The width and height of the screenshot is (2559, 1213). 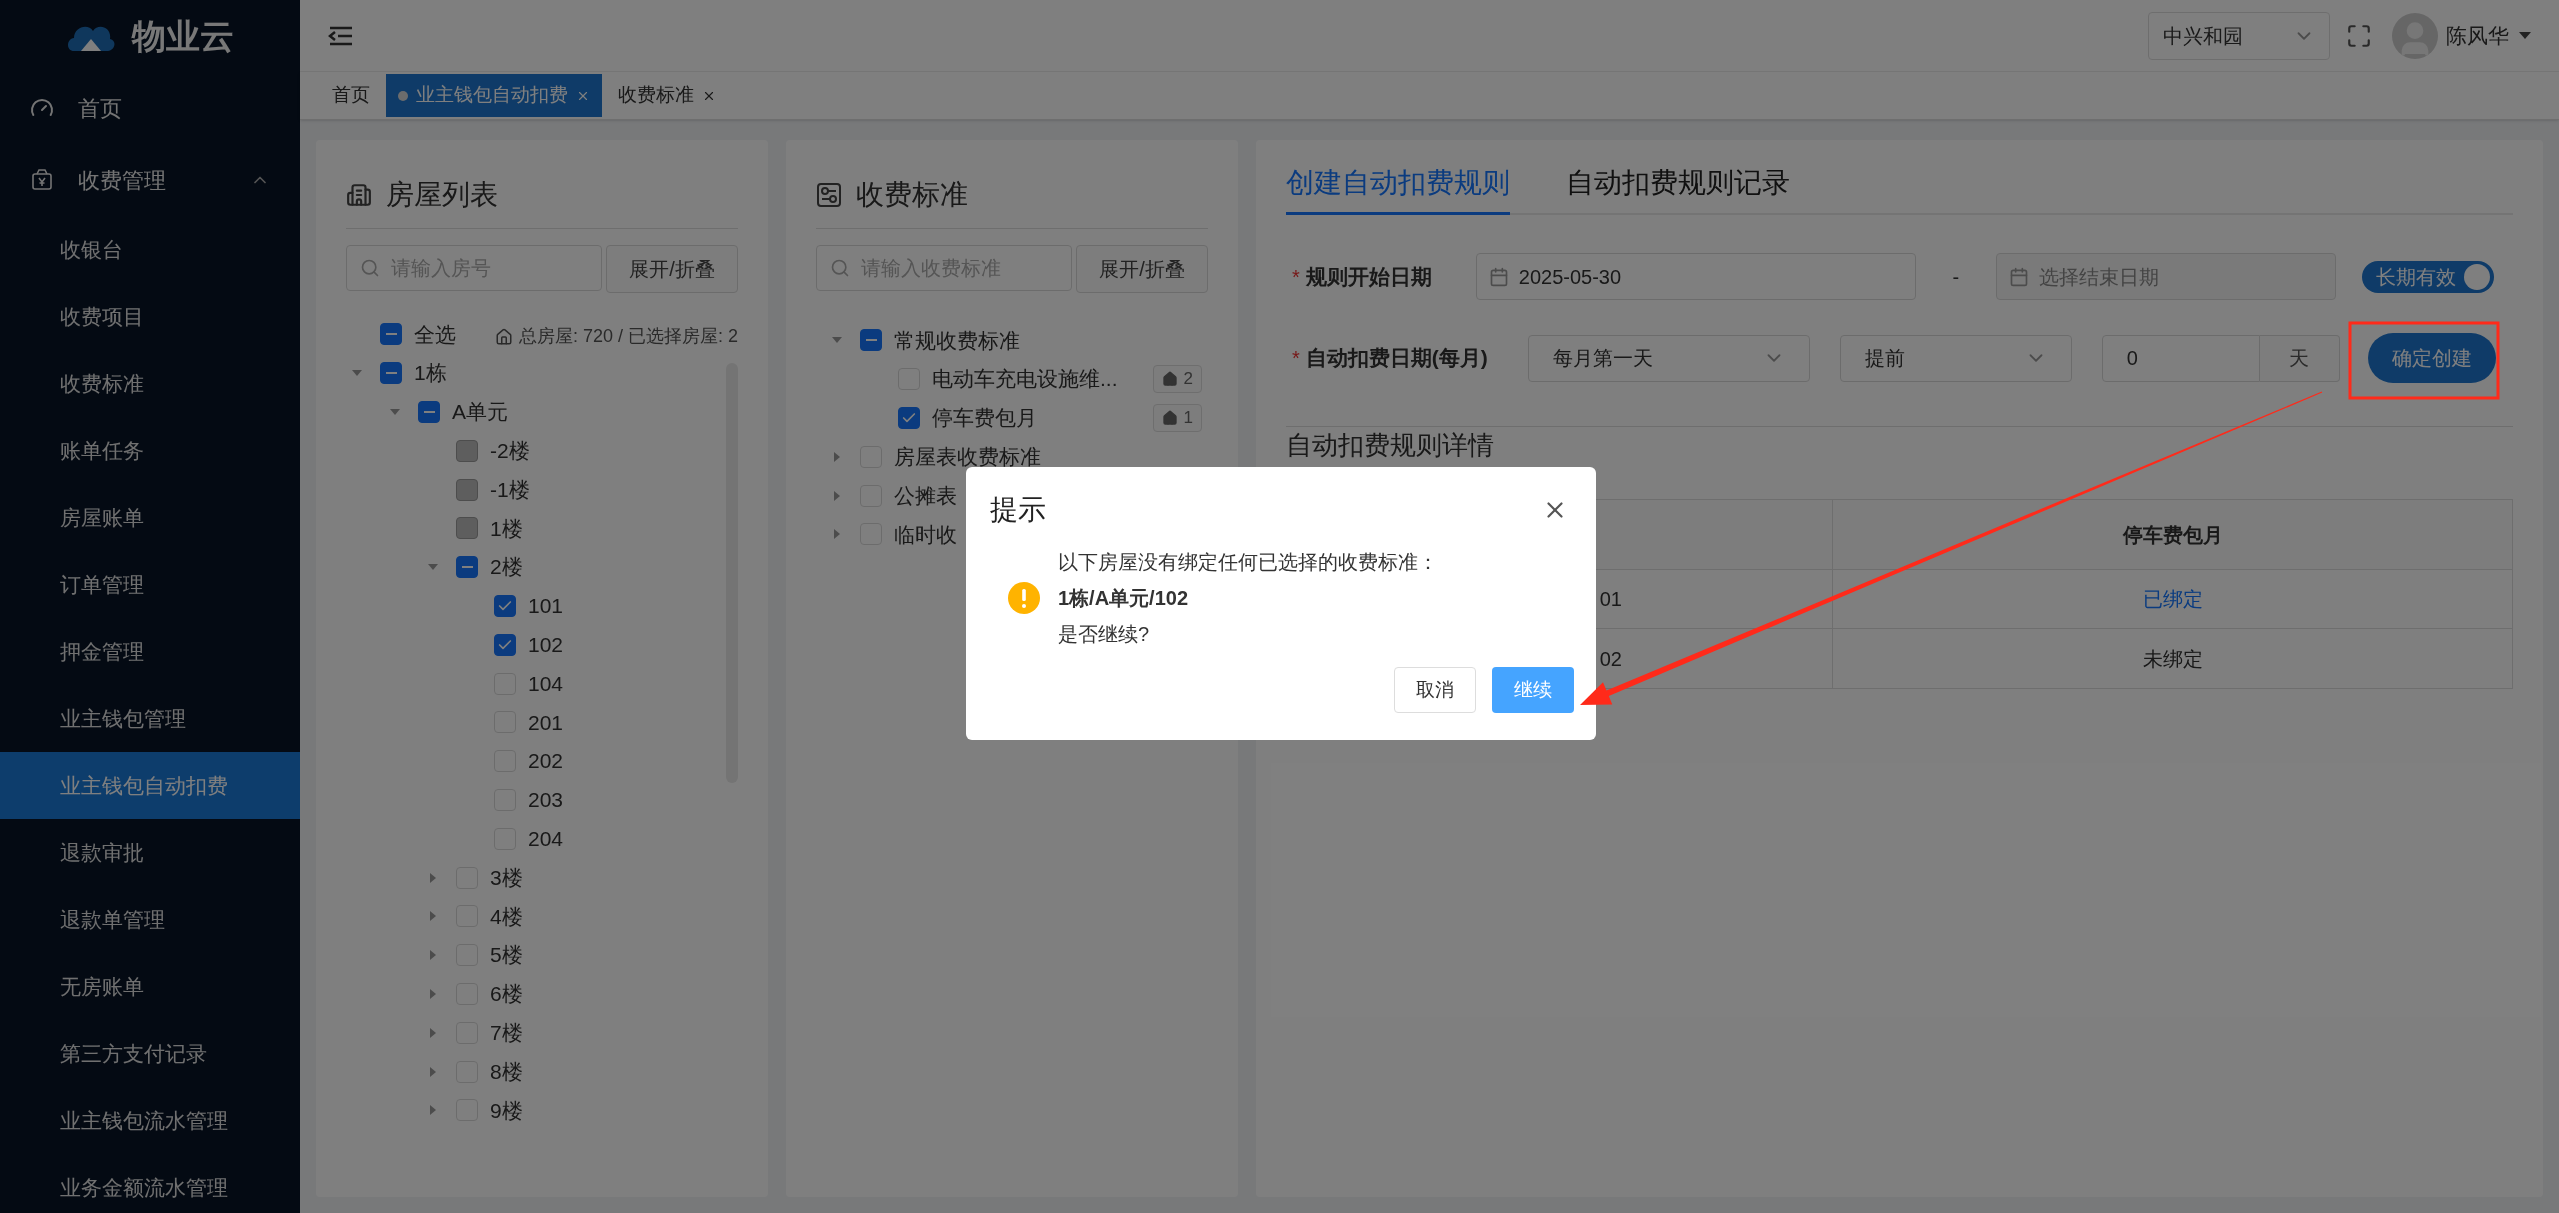 What do you see at coordinates (1104, 634) in the screenshot?
I see `dialog-question: 是否继续?` at bounding box center [1104, 634].